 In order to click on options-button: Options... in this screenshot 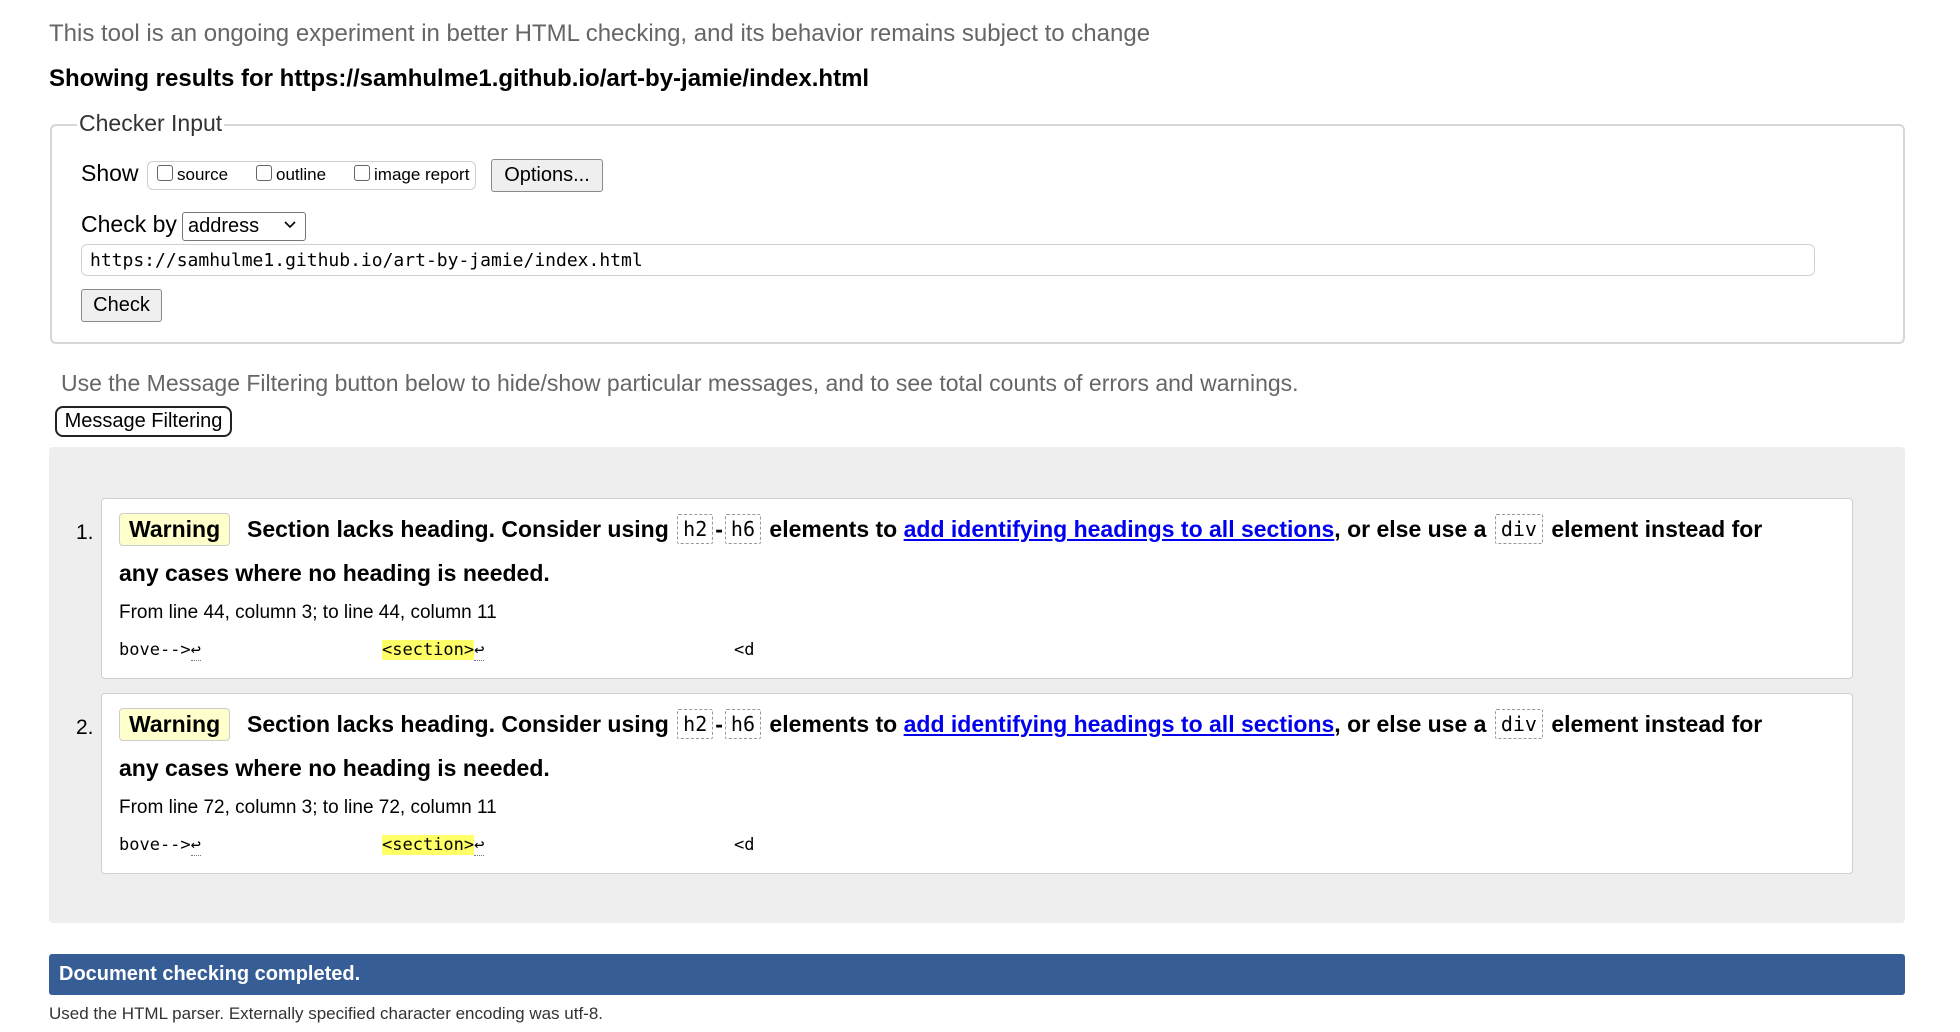, I will do `click(547, 175)`.